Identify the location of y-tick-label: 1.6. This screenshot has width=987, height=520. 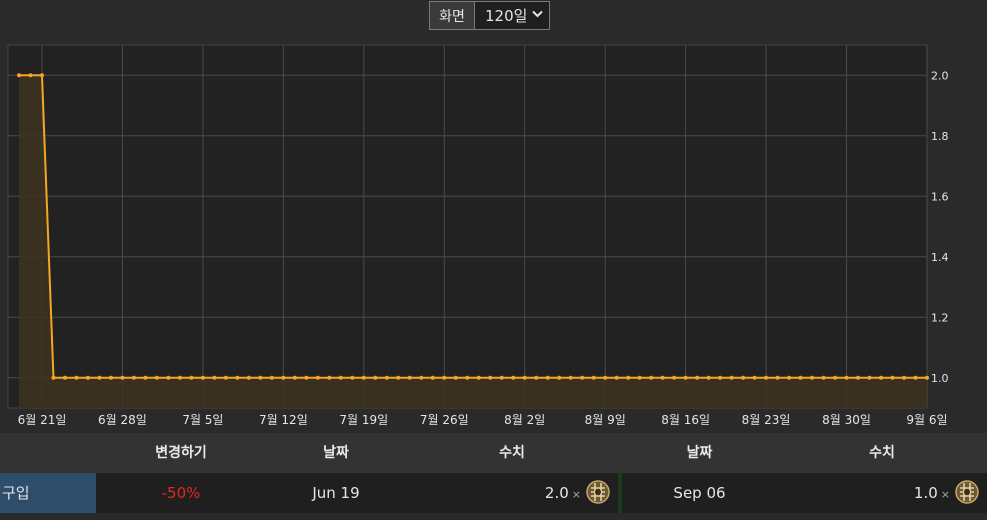
(940, 196).